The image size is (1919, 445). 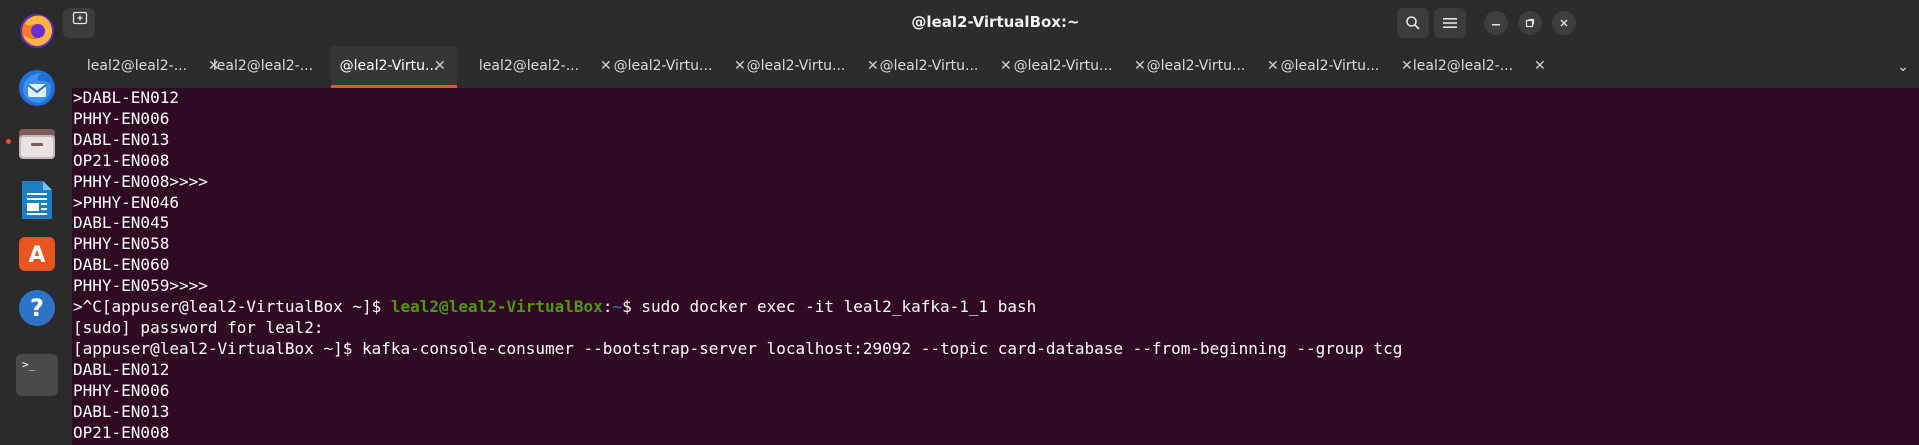 I want to click on close-window-button, so click(x=1564, y=23).